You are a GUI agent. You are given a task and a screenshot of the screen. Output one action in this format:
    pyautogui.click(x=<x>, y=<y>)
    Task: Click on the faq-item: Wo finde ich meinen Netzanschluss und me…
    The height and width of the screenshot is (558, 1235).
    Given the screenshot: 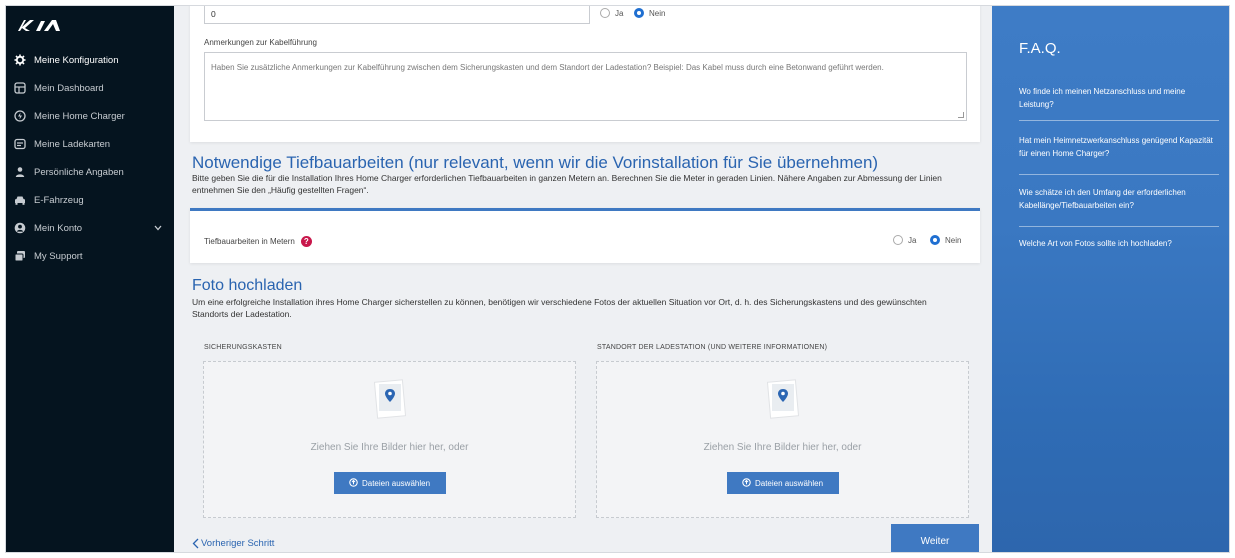 What is the action you would take?
    pyautogui.click(x=1119, y=98)
    